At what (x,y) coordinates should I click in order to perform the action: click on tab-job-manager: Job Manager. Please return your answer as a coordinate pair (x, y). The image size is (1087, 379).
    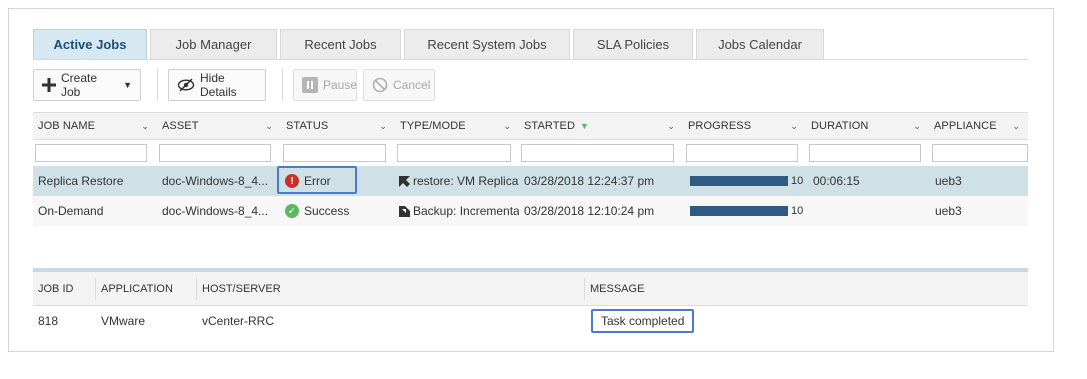
    Looking at the image, I should click on (213, 44).